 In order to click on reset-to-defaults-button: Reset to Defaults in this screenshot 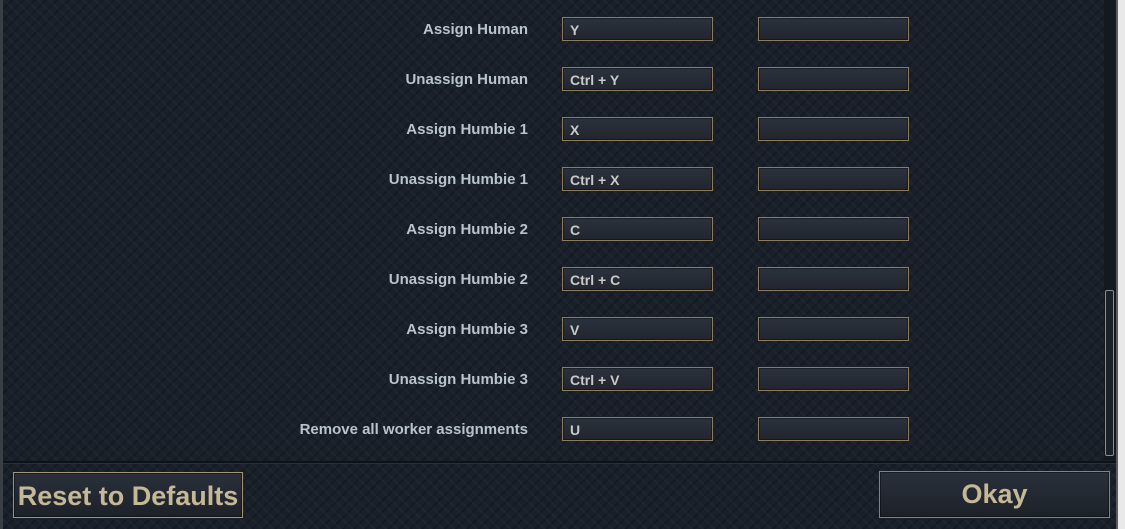, I will do `click(128, 495)`.